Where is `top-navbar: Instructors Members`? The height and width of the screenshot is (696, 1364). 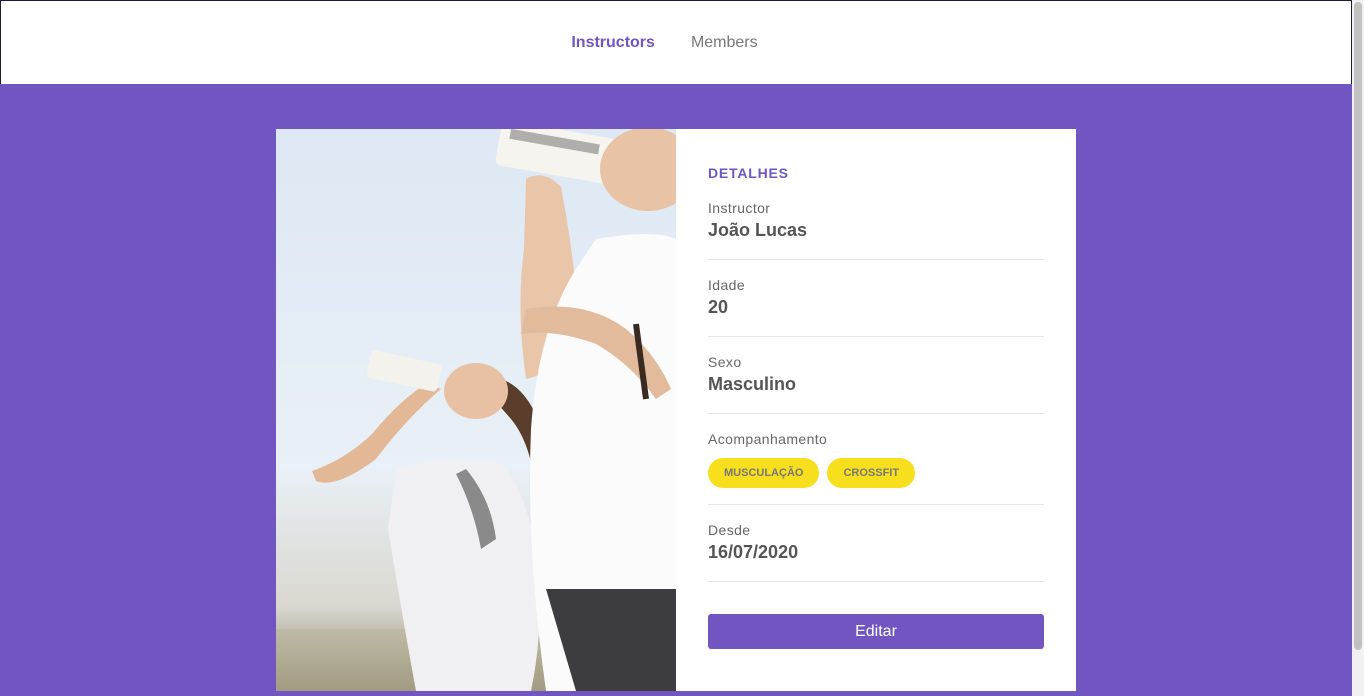
top-navbar: Instructors Members is located at coordinates (676, 42).